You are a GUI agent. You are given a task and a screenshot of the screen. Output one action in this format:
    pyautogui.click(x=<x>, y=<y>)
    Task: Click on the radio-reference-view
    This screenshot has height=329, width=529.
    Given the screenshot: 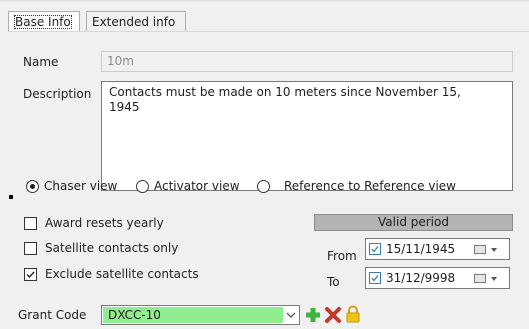 What is the action you would take?
    pyautogui.click(x=263, y=186)
    